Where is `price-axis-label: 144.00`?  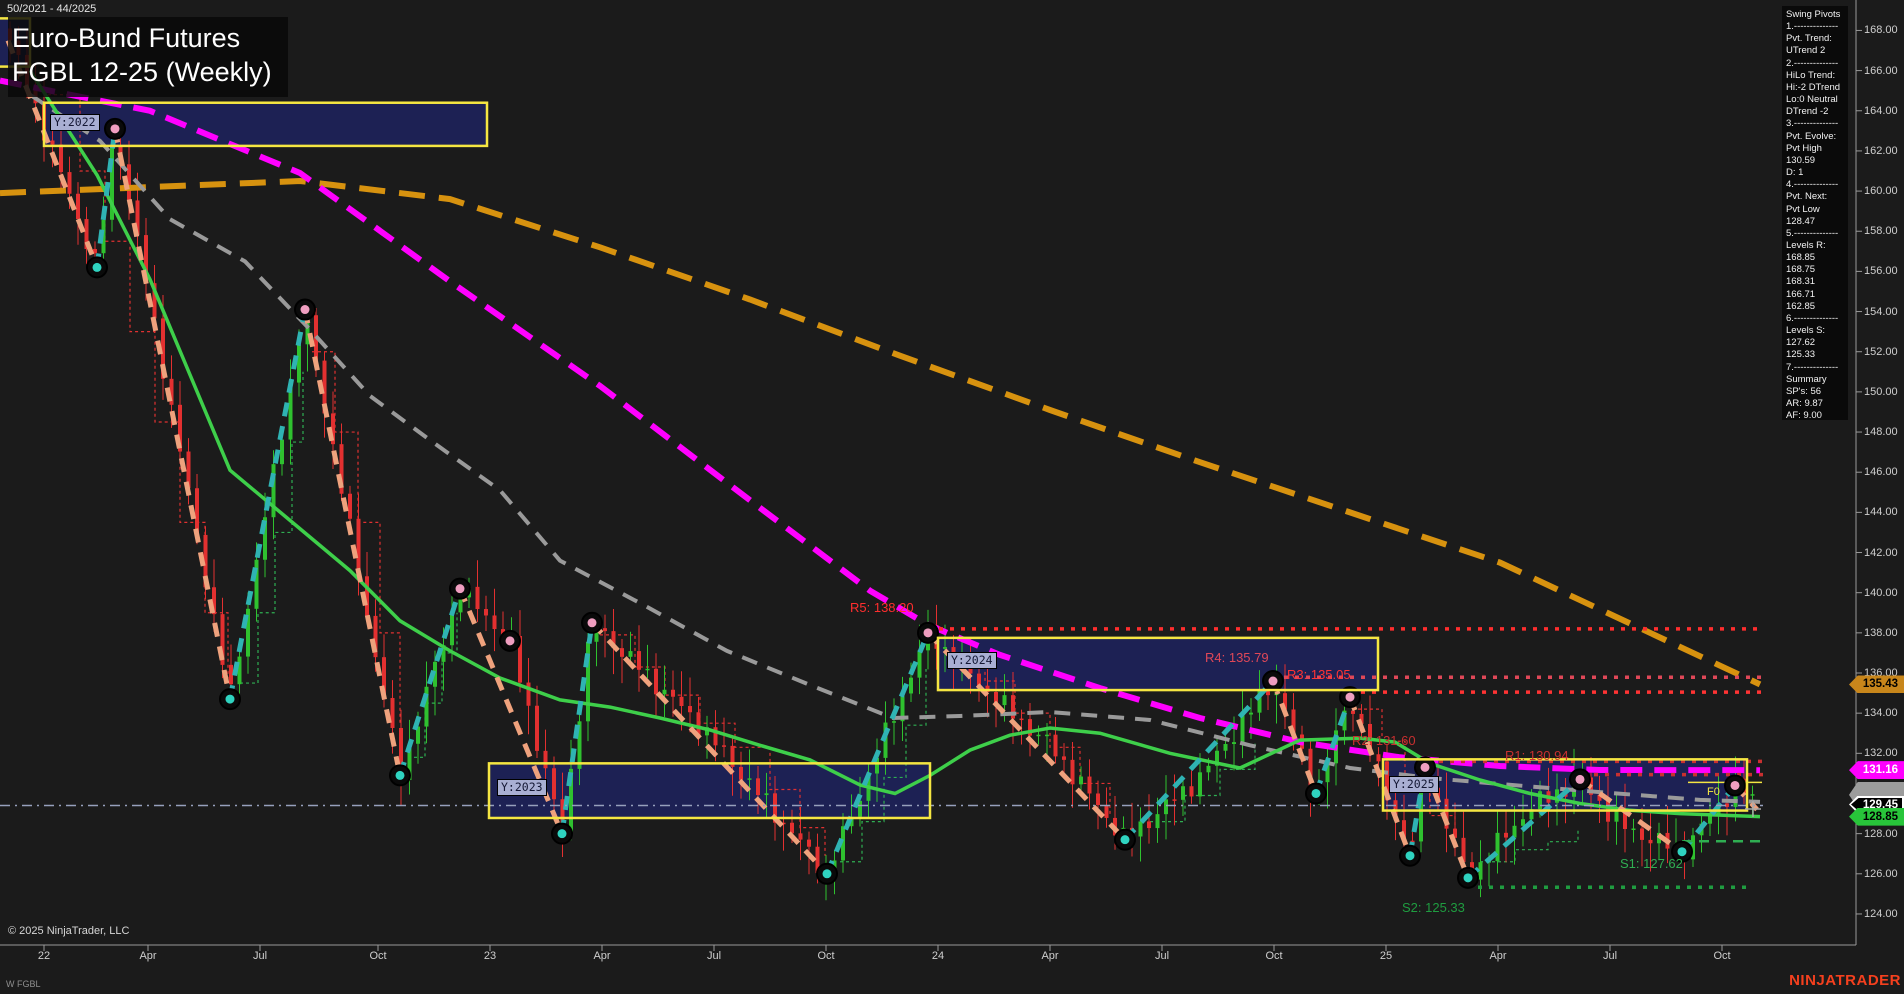
price-axis-label: 144.00 is located at coordinates (1881, 512).